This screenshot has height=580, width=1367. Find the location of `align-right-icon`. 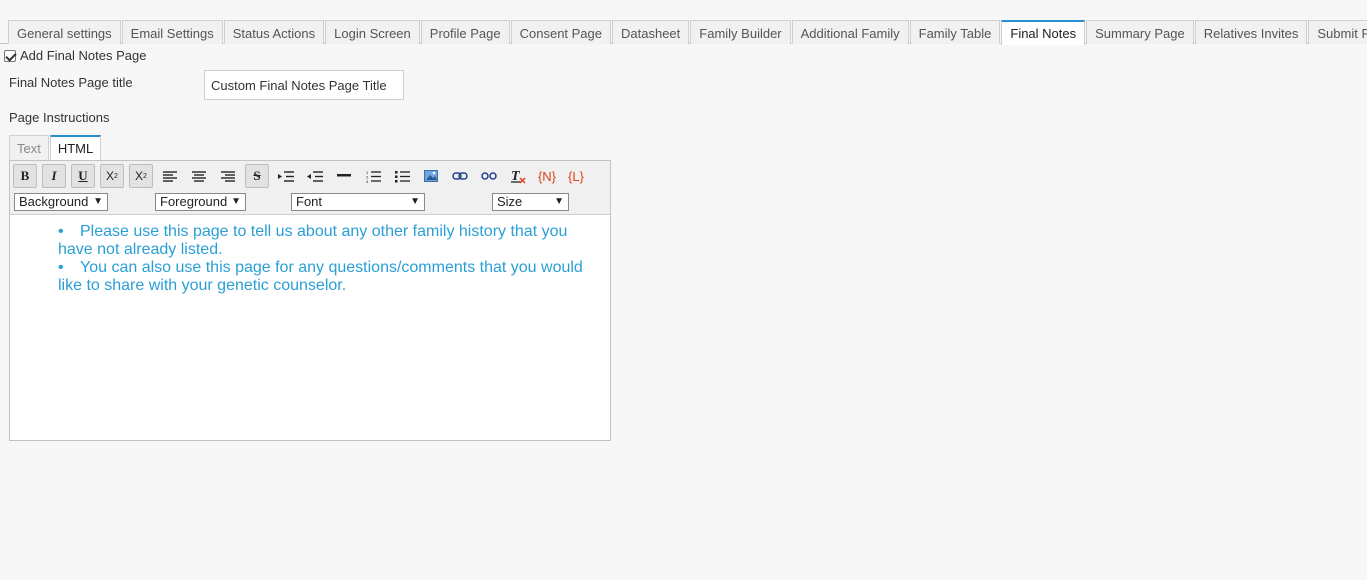

align-right-icon is located at coordinates (228, 176).